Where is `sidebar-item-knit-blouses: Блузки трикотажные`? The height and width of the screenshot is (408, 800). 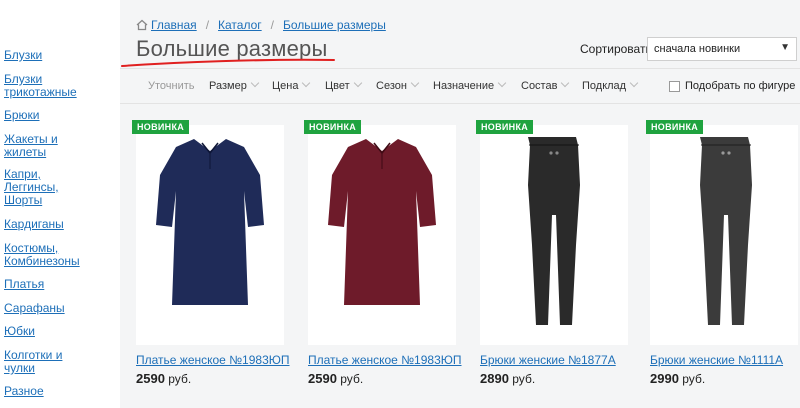 sidebar-item-knit-blouses: Блузки трикотажные is located at coordinates (40, 86).